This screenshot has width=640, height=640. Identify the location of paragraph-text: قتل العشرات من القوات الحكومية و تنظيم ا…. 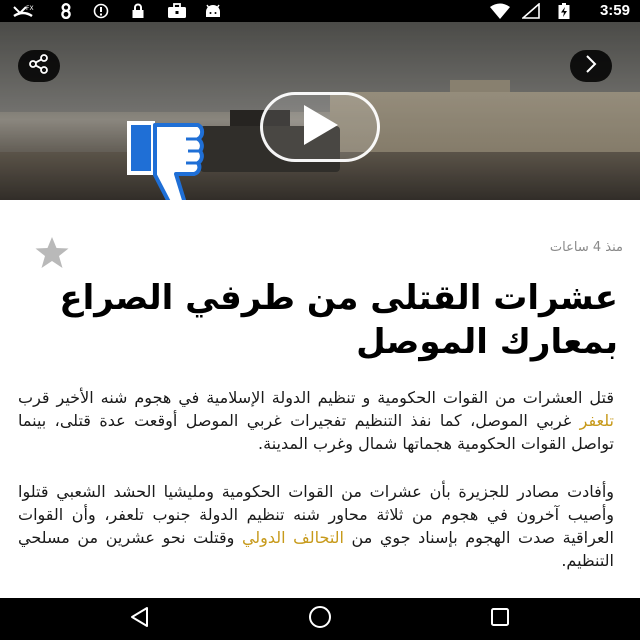
(316, 397).